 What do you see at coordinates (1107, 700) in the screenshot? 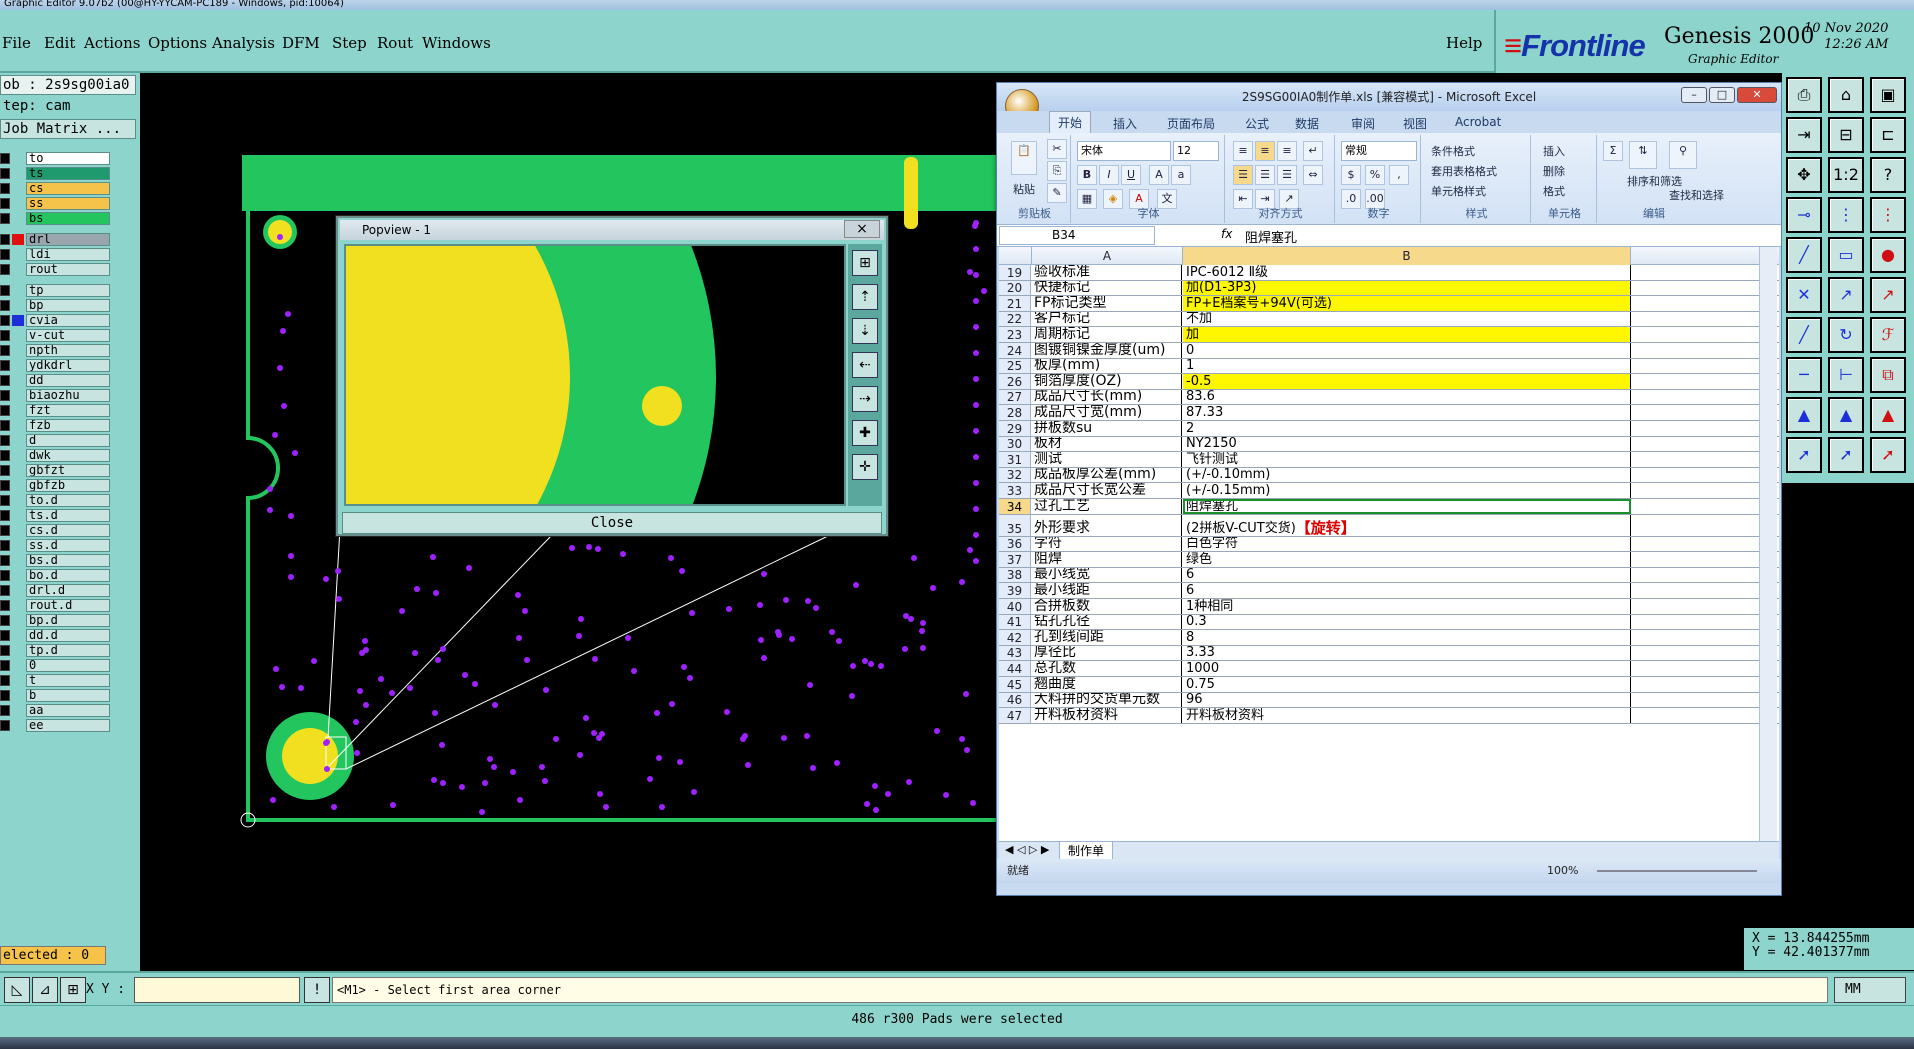
I see `cell-a: 大料拼的交货单元数` at bounding box center [1107, 700].